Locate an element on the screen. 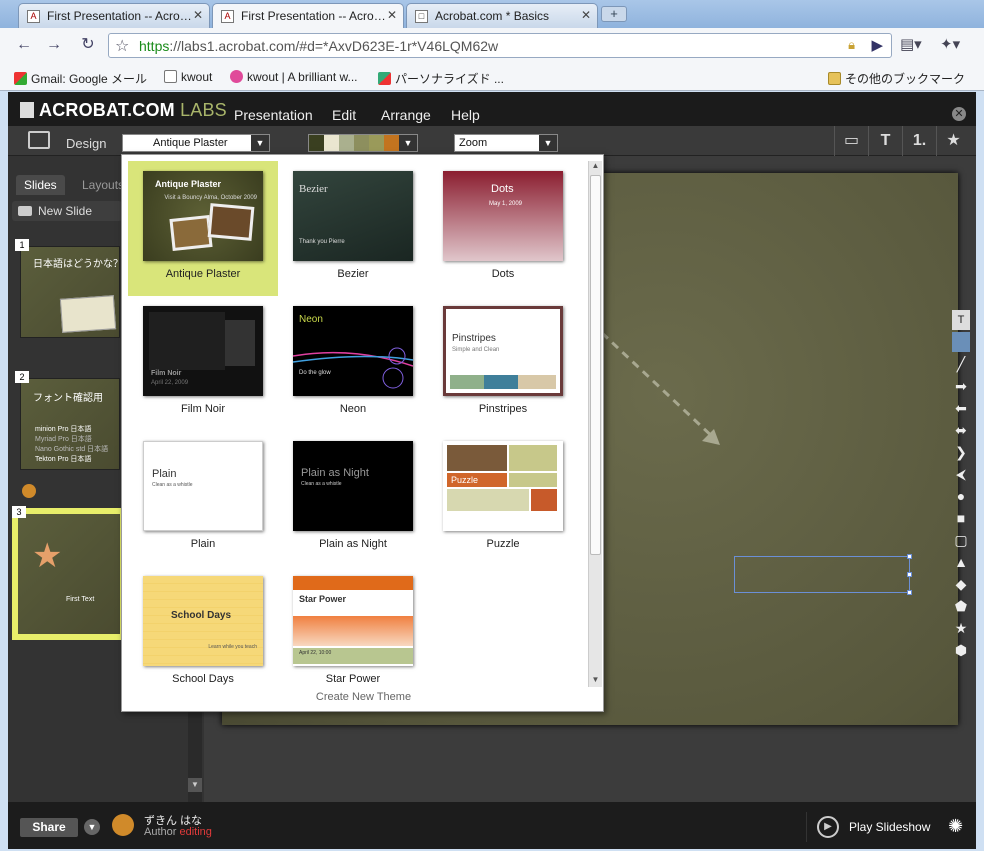  arrow-right-icon: ➡ is located at coordinates (961, 386).